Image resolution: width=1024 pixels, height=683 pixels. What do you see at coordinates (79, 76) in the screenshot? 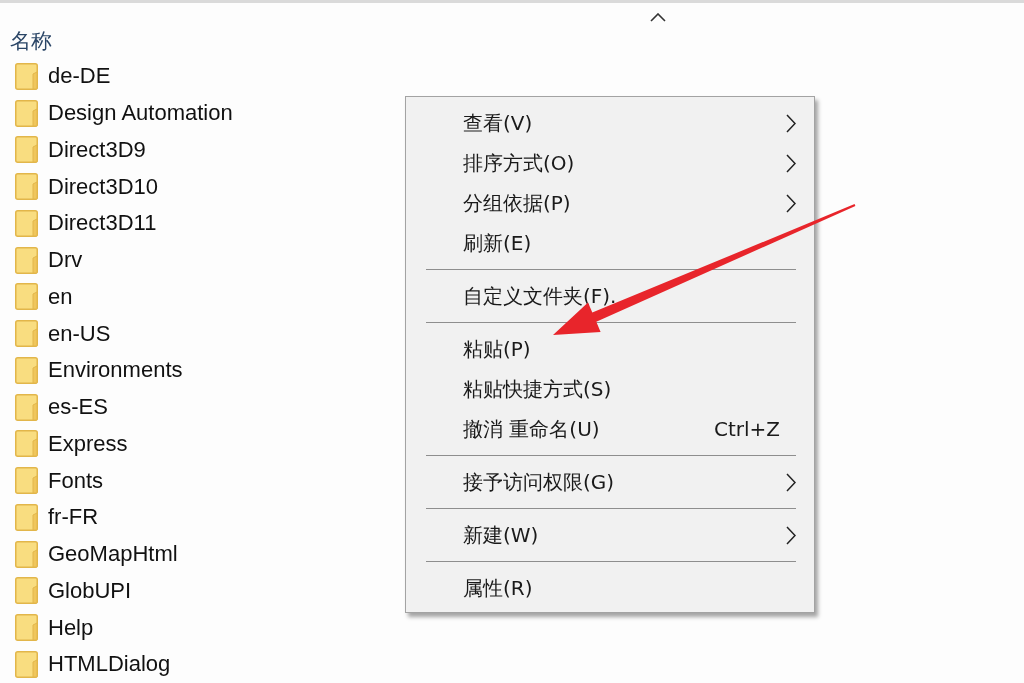
I see `folder-name: de-DE` at bounding box center [79, 76].